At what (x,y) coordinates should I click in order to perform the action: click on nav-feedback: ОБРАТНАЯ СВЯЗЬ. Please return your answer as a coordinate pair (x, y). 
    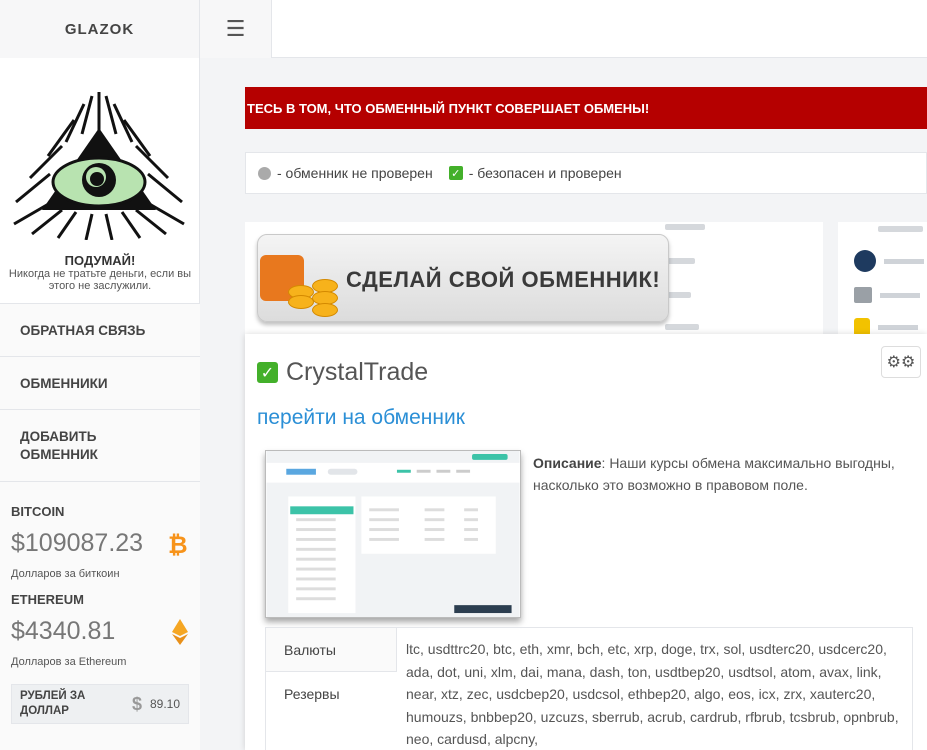
    Looking at the image, I should click on (100, 329).